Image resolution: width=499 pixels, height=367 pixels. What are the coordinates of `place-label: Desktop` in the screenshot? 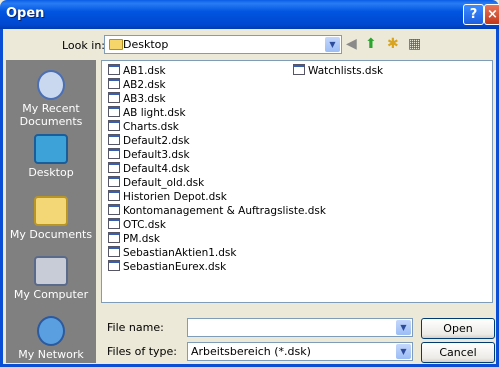 It's located at (51, 172).